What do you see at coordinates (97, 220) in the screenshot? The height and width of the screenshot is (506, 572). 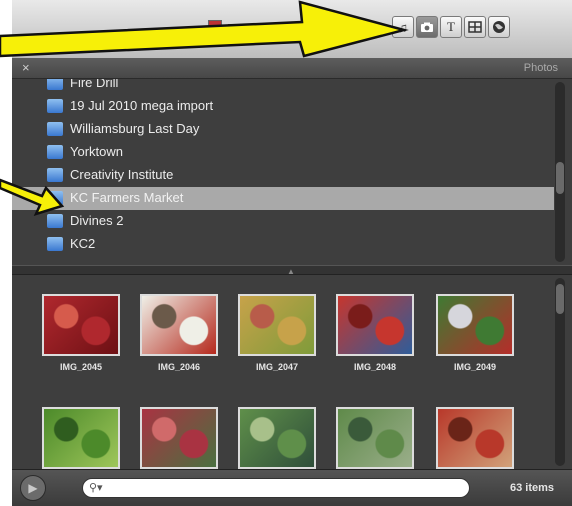 I see `album-label: Divines 2` at bounding box center [97, 220].